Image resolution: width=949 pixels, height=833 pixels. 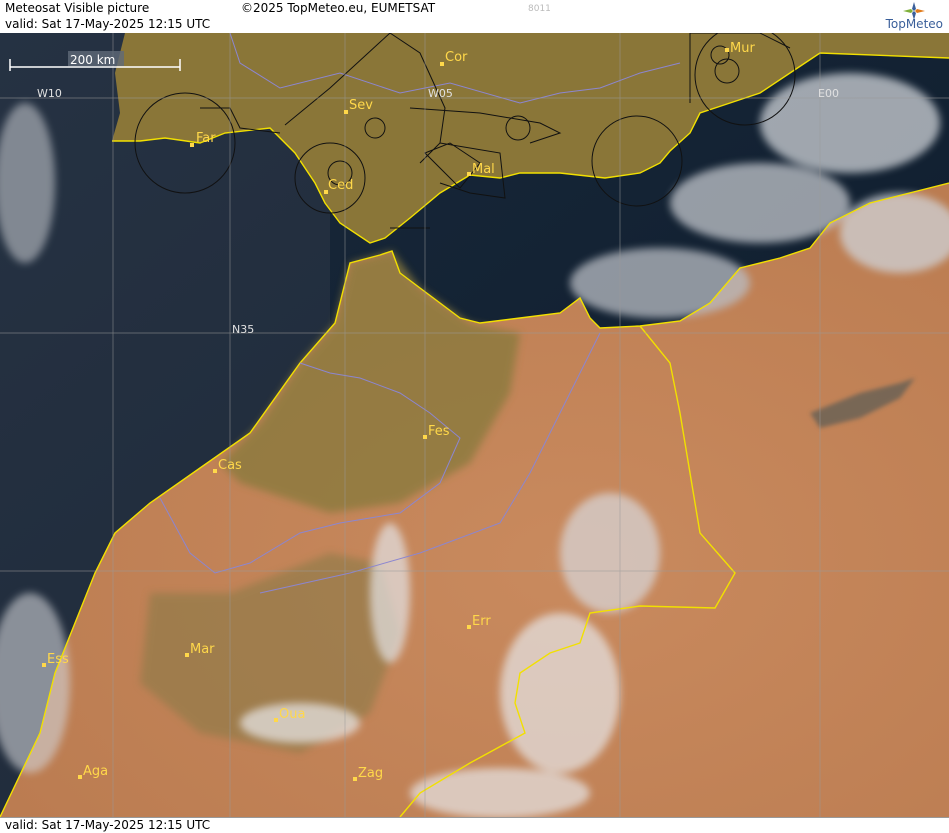 What do you see at coordinates (439, 431) in the screenshot?
I see `city-label-fes: Fes` at bounding box center [439, 431].